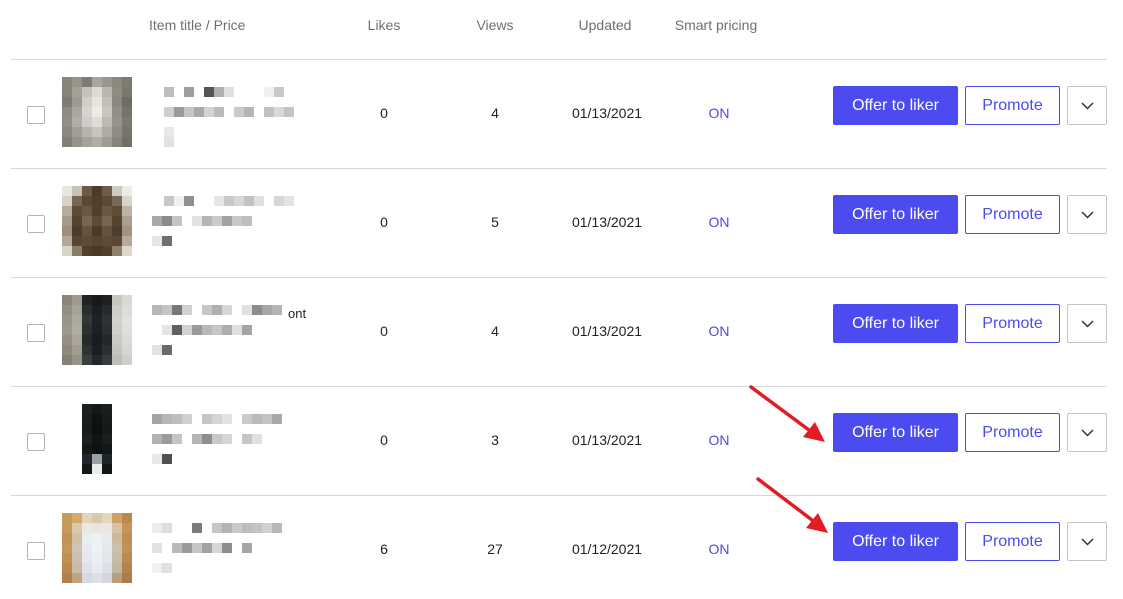 This screenshot has height=599, width=1123. I want to click on views-count: 5, so click(495, 222).